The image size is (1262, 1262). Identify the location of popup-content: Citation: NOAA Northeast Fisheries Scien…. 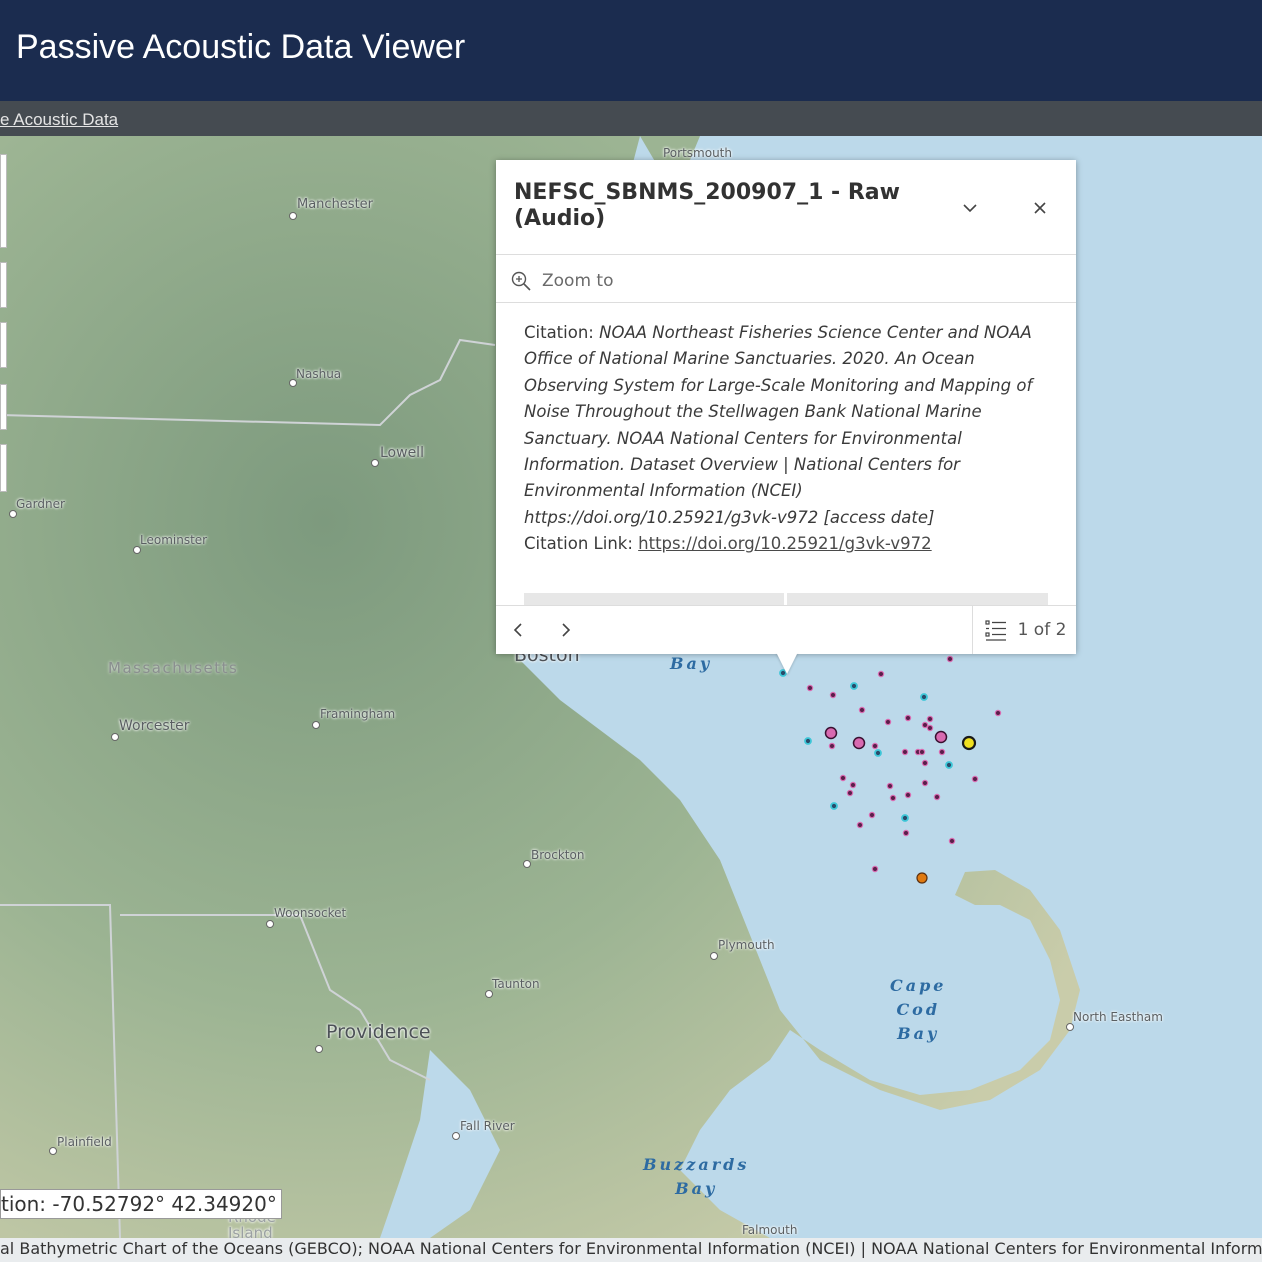
(784, 439).